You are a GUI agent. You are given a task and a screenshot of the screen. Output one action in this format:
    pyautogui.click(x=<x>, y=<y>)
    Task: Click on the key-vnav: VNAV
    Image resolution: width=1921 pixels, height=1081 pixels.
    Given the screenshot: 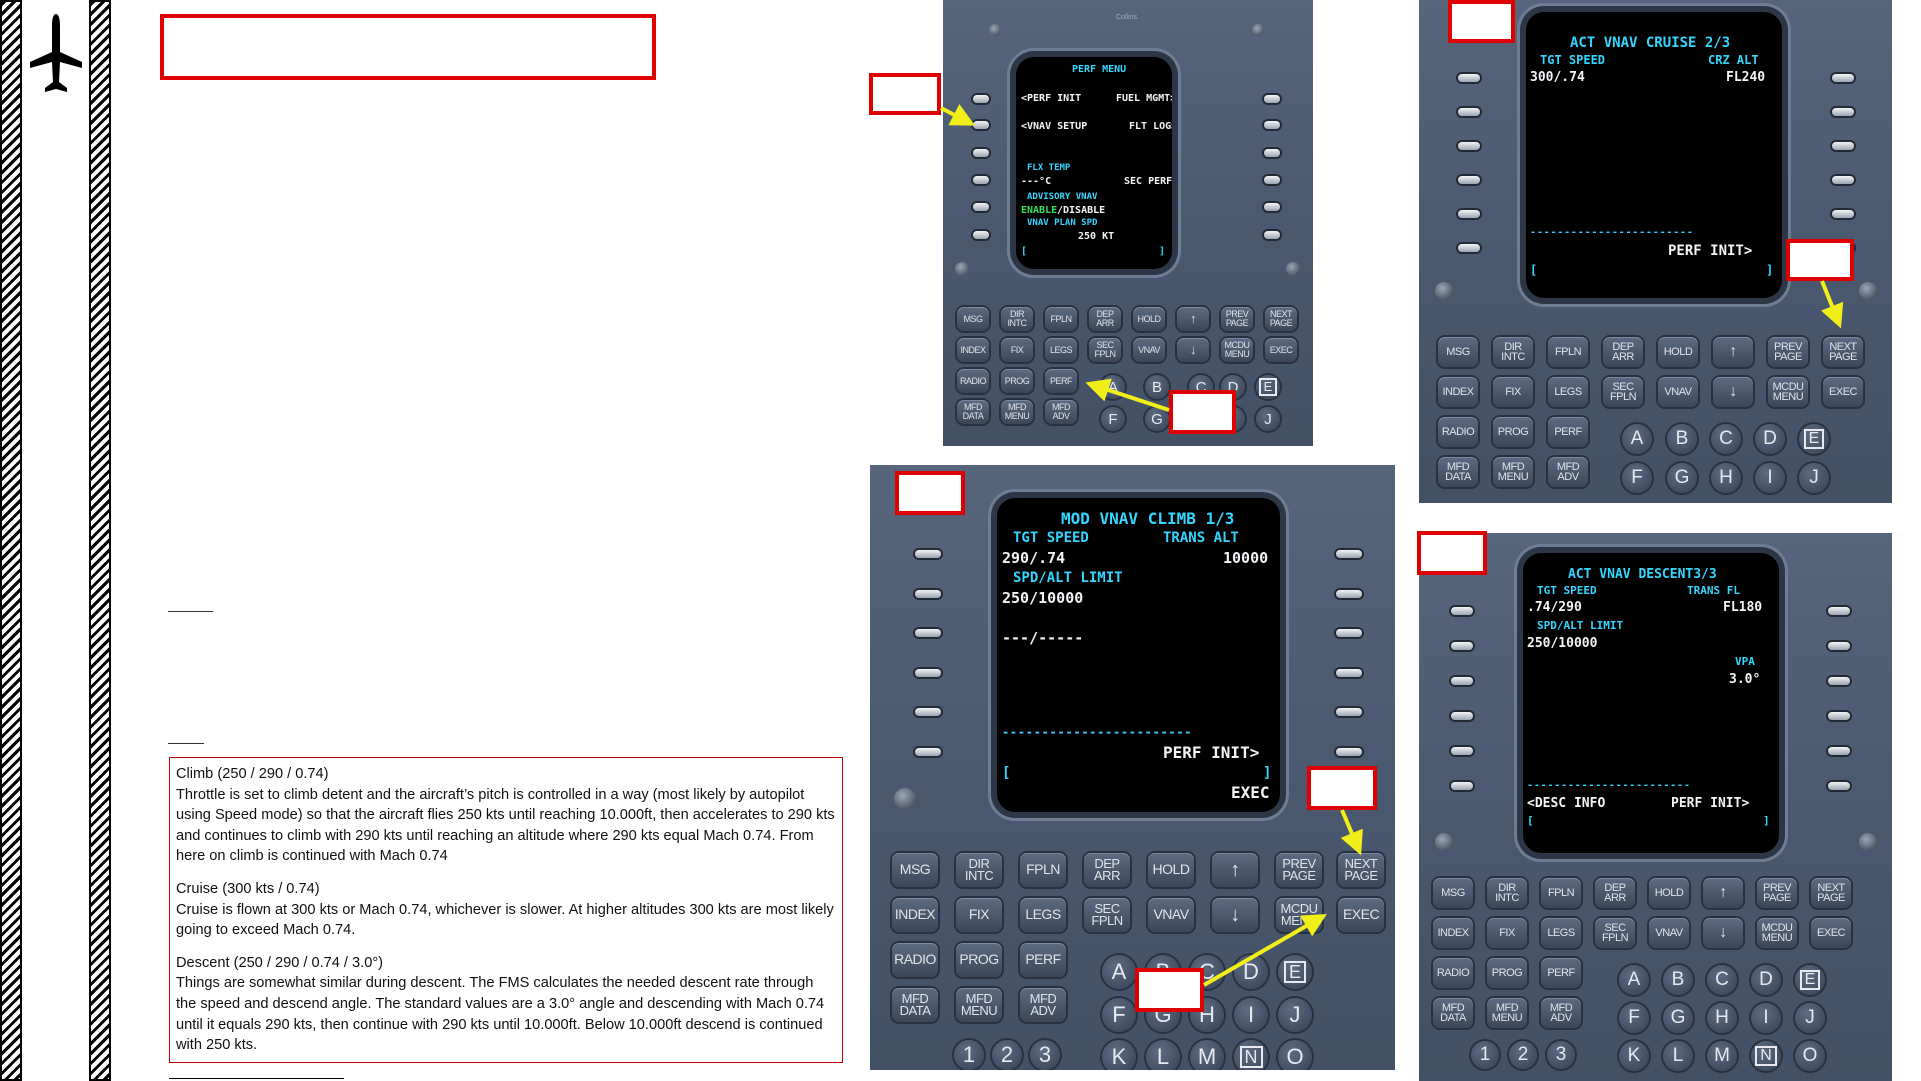 What is the action you would take?
    pyautogui.click(x=1149, y=350)
    